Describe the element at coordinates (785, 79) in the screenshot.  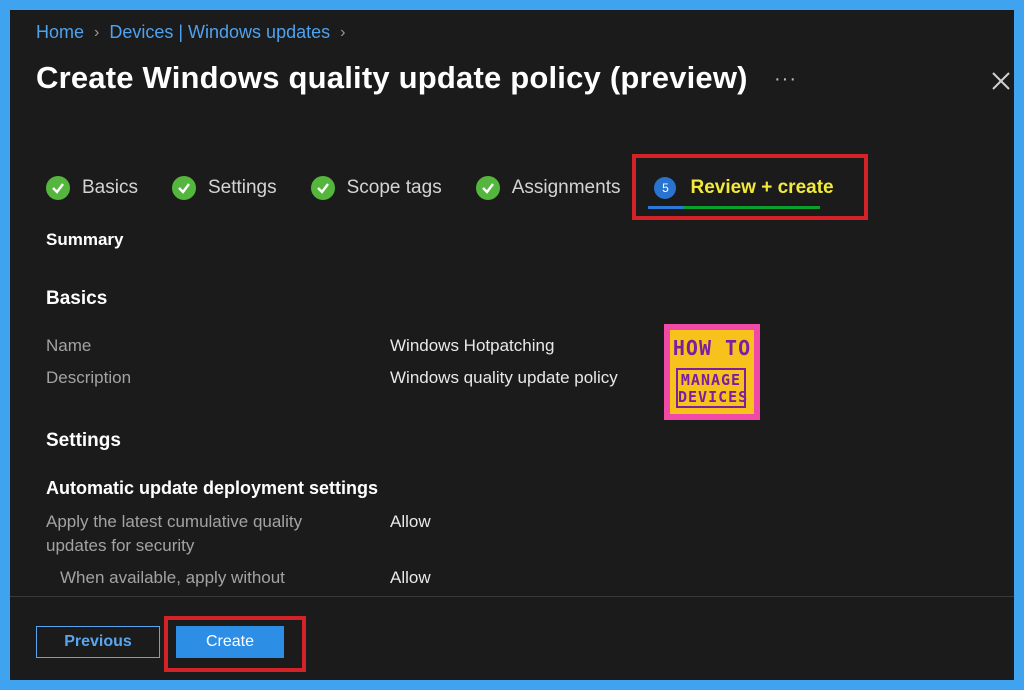
I see `more-options-button: ···` at that location.